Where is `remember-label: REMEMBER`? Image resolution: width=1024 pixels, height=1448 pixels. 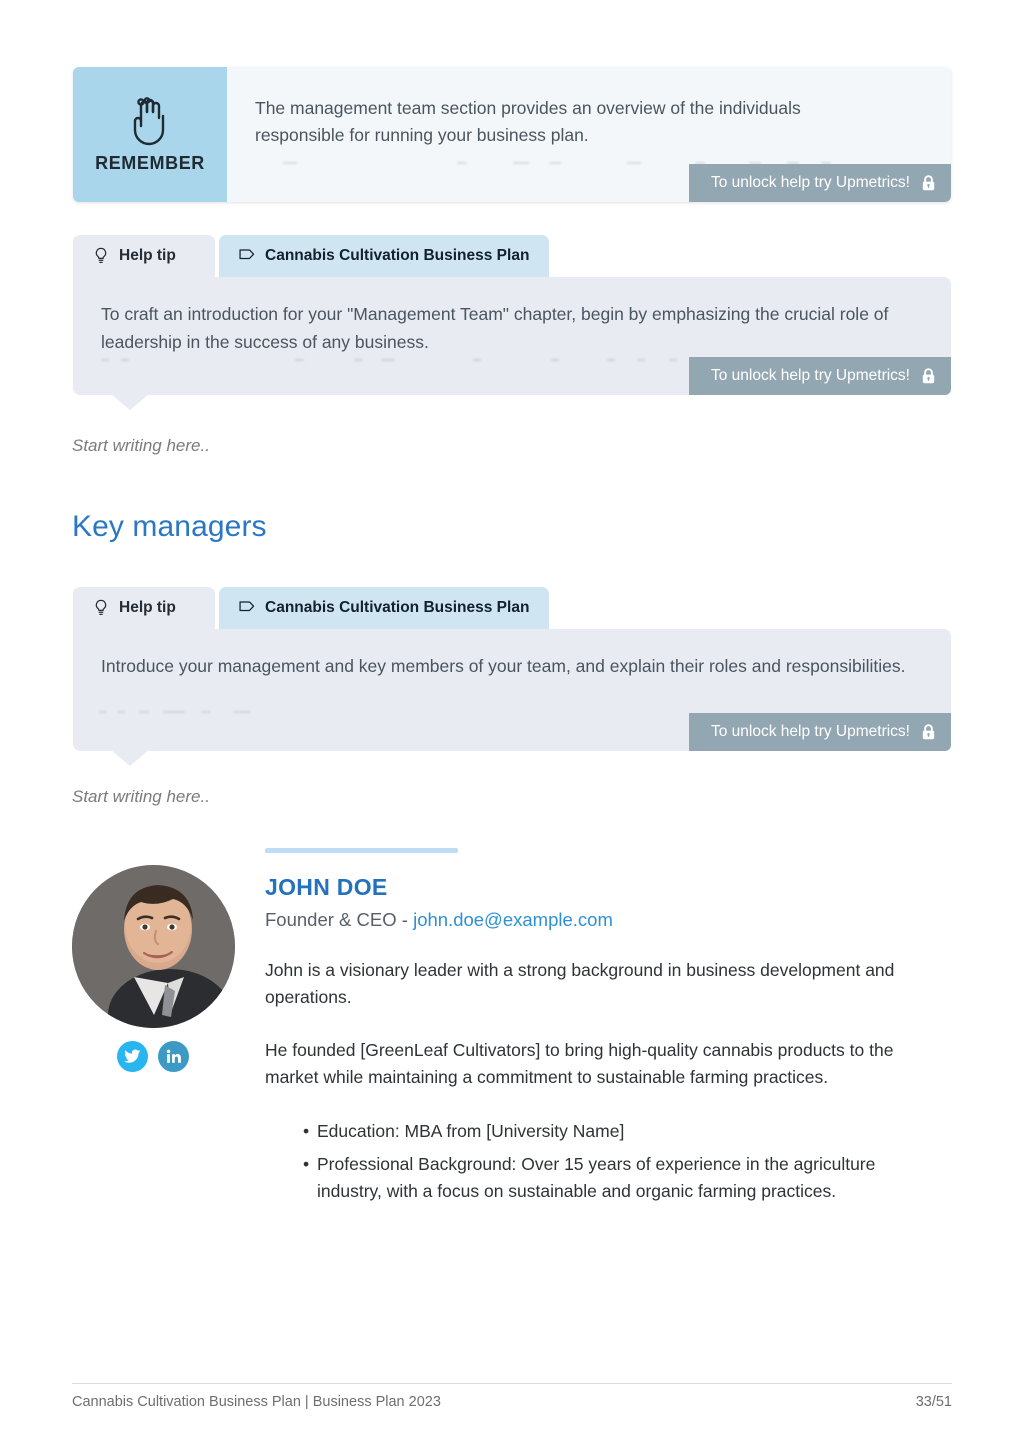 remember-label: REMEMBER is located at coordinates (150, 163).